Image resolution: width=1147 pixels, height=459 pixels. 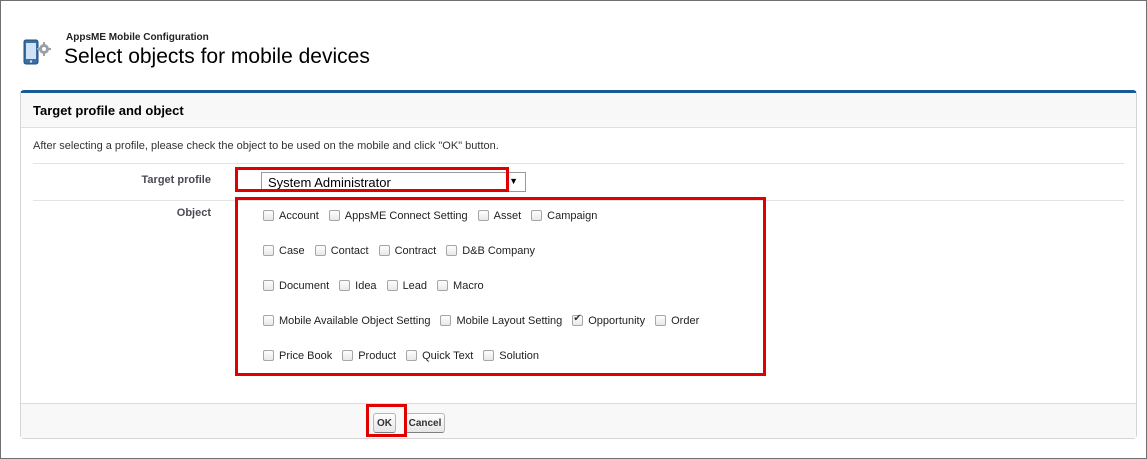 I want to click on panel-title: Target profile and object, so click(x=108, y=110).